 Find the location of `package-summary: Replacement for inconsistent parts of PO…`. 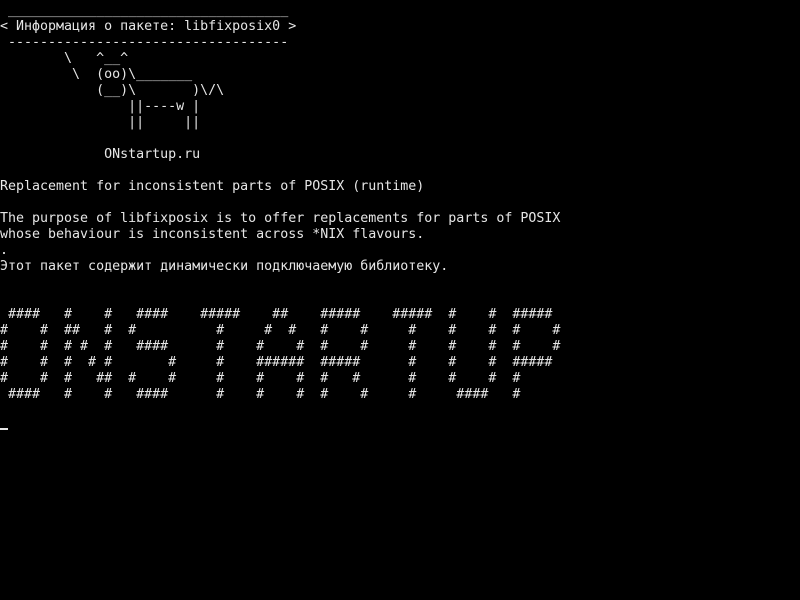

package-summary: Replacement for inconsistent parts of PO… is located at coordinates (212, 186).